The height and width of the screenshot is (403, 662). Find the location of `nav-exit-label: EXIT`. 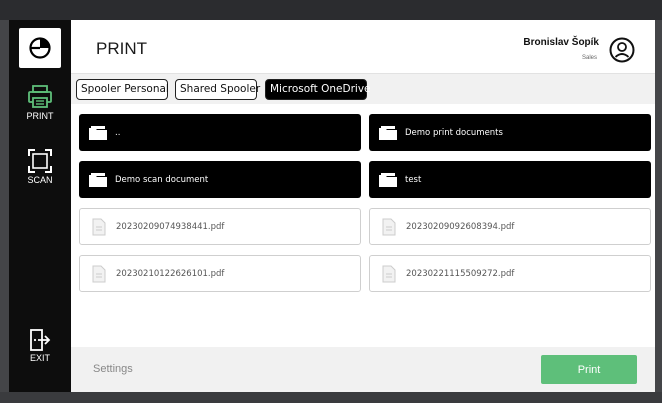

nav-exit-label: EXIT is located at coordinates (39, 358).